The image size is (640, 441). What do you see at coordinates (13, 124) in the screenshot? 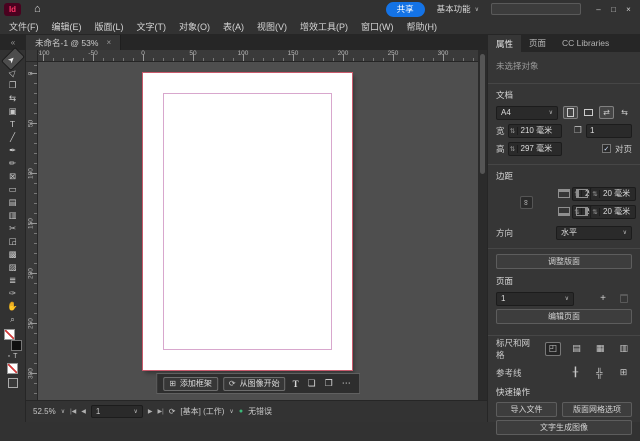
I see `type-tool: T` at bounding box center [13, 124].